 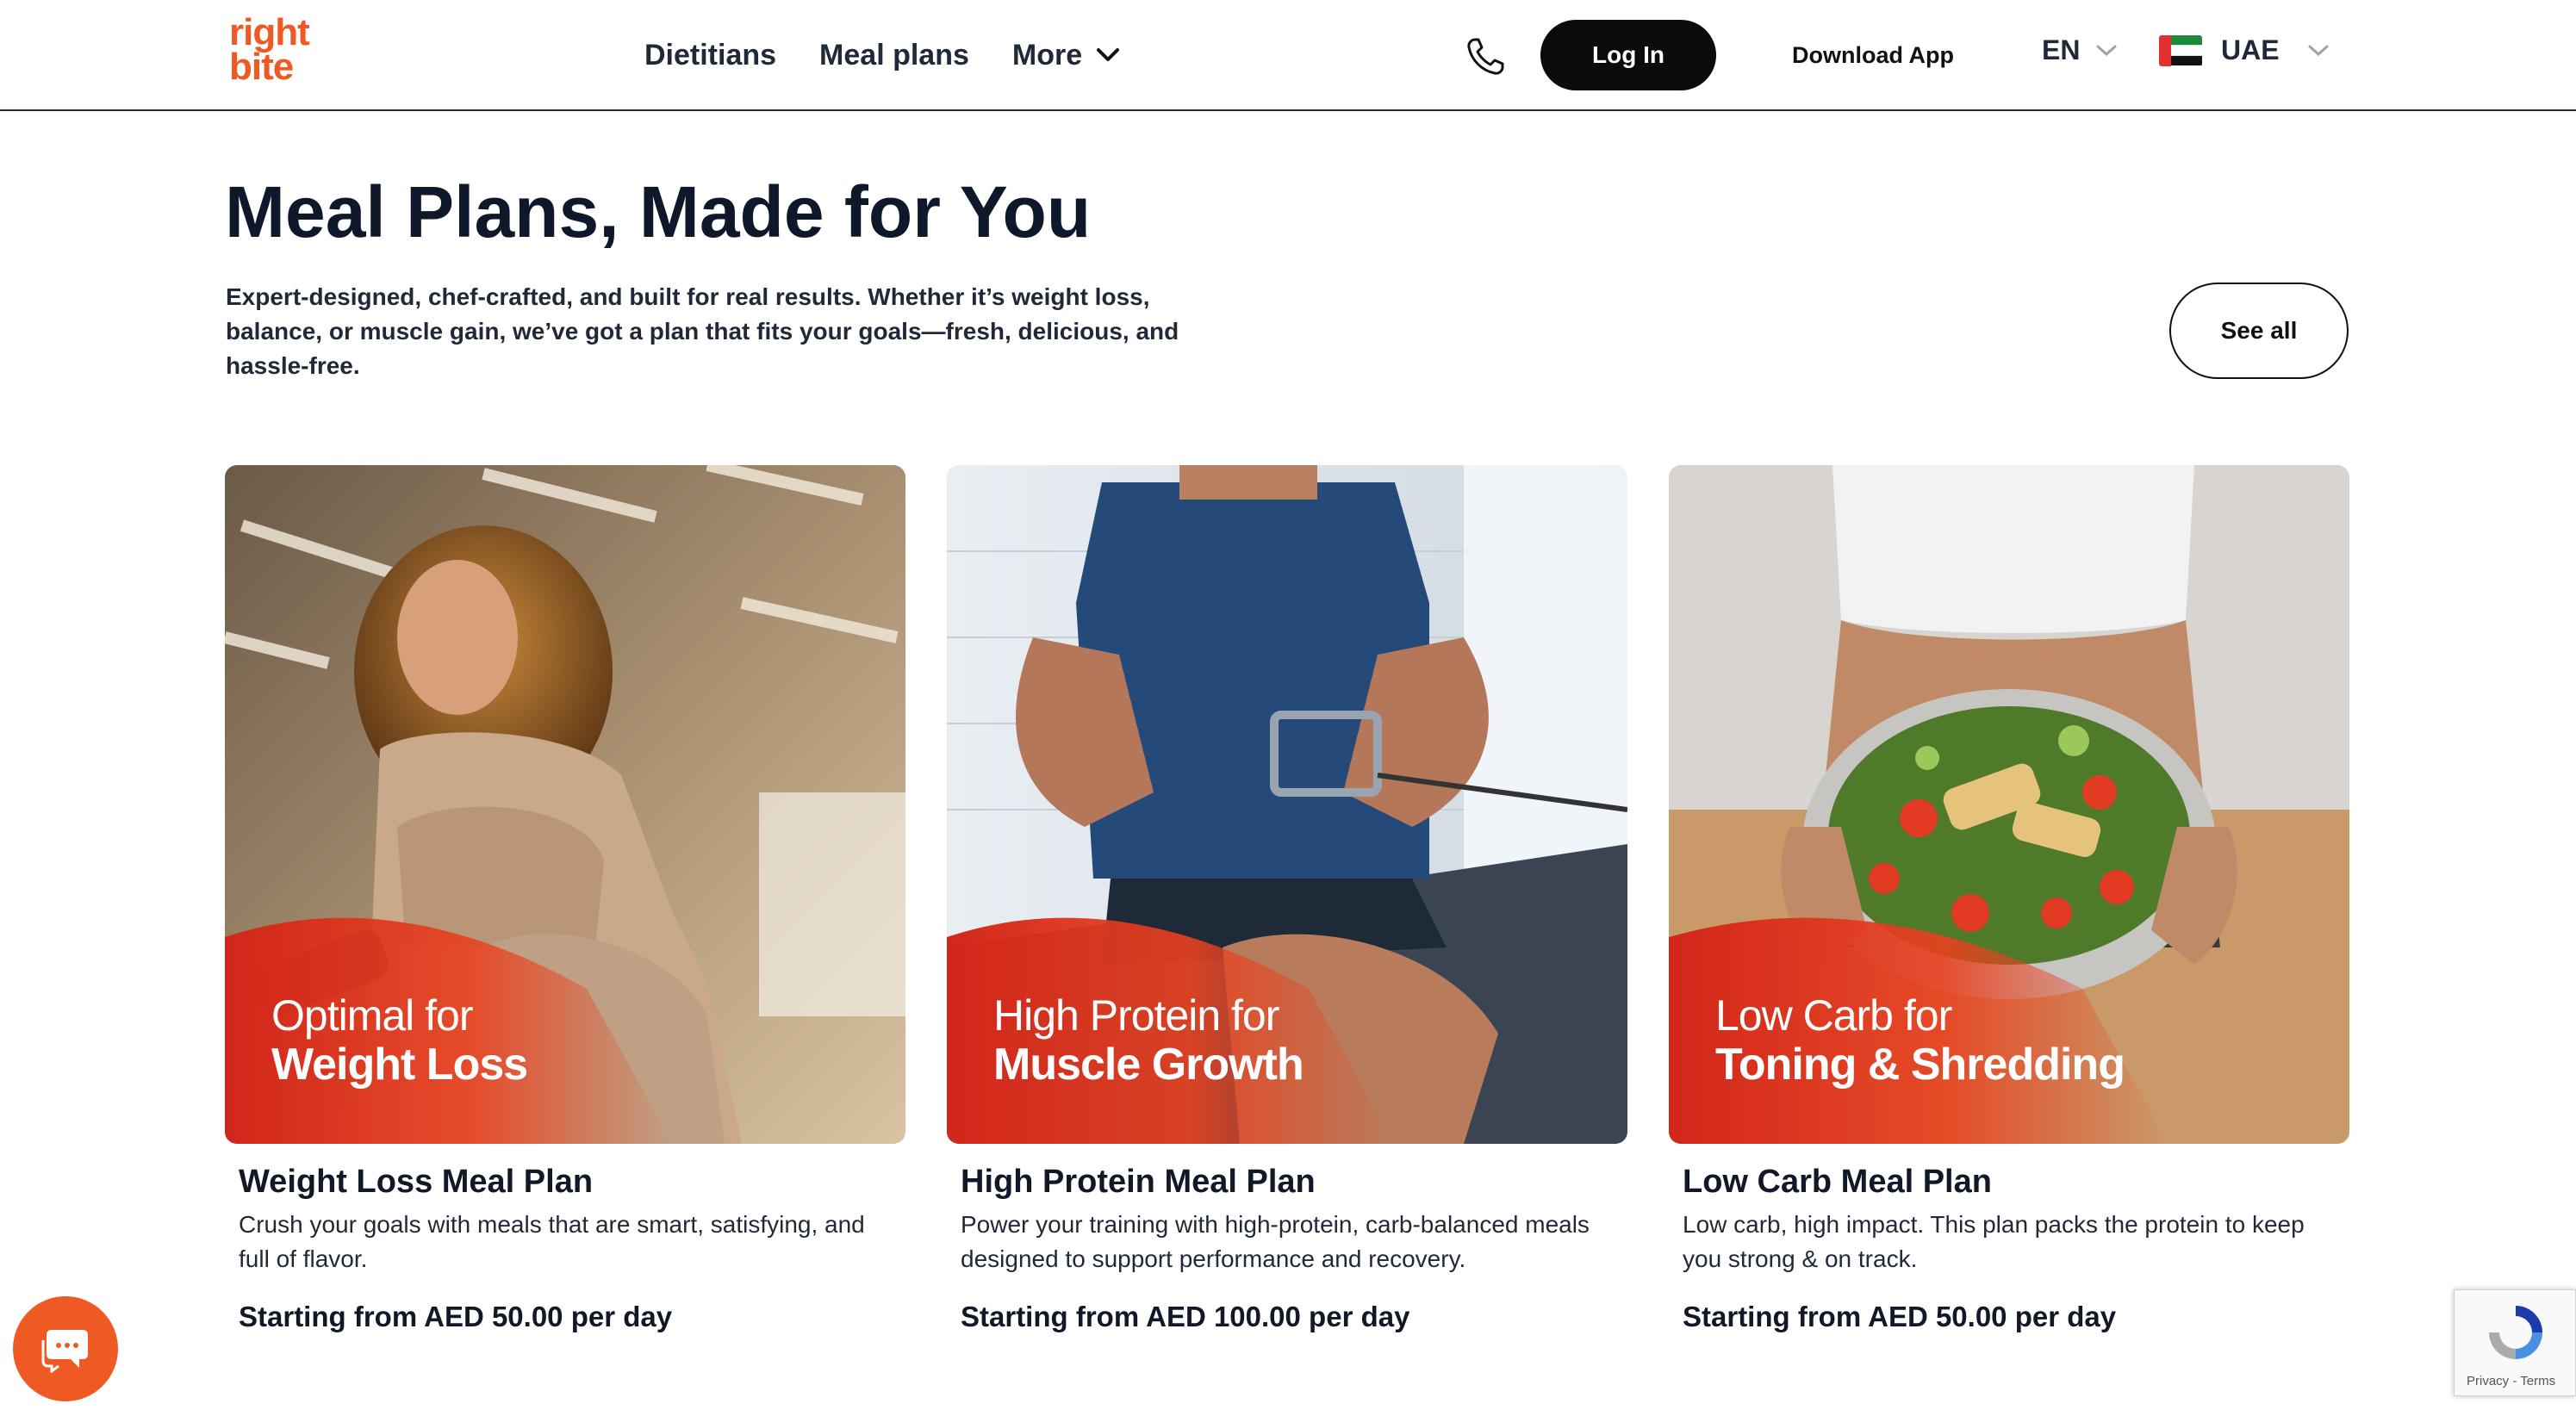 What do you see at coordinates (659, 211) in the screenshot?
I see `page-title: Meal Plans, Made for You` at bounding box center [659, 211].